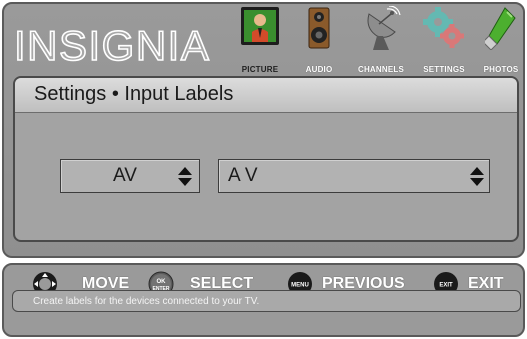 Image resolution: width=527 pixels, height=339 pixels. What do you see at coordinates (384, 28) in the screenshot?
I see `satellite-dish-icon` at bounding box center [384, 28].